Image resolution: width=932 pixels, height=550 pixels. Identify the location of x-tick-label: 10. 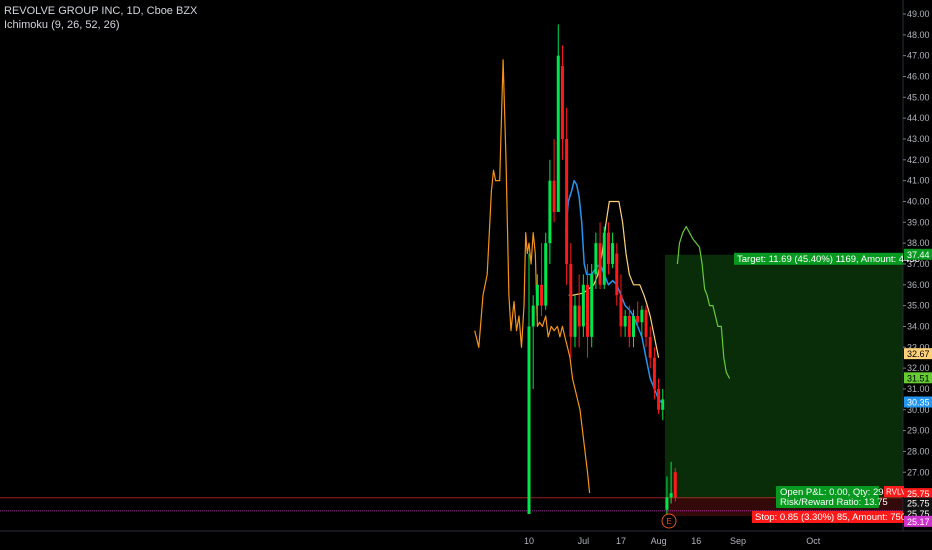
(529, 541).